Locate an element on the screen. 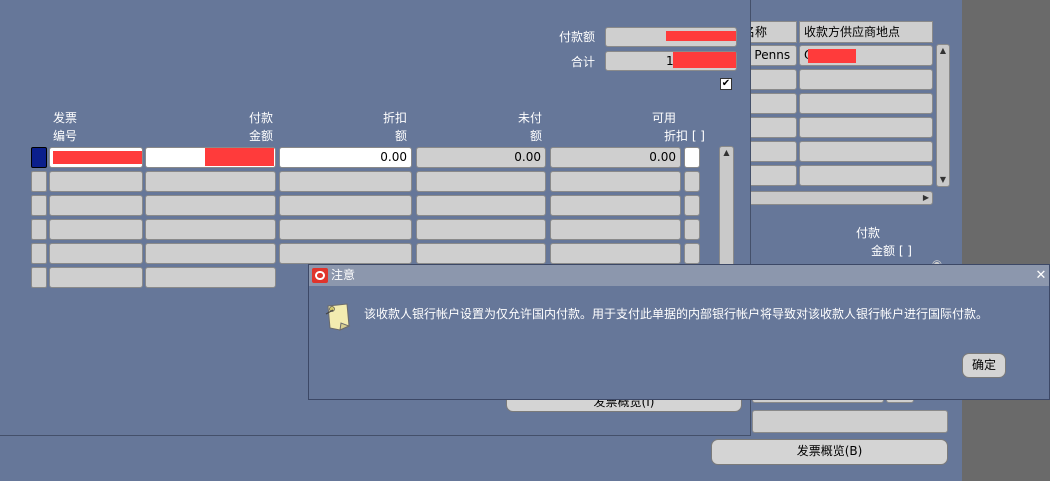 The image size is (1050, 481). dialog-title: 注意 is located at coordinates (343, 275).